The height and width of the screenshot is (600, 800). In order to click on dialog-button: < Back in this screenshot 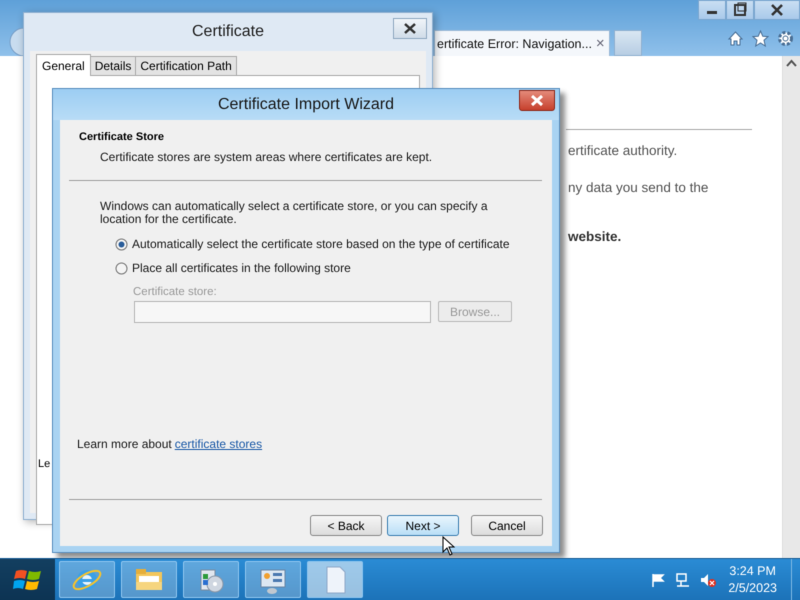, I will do `click(346, 525)`.